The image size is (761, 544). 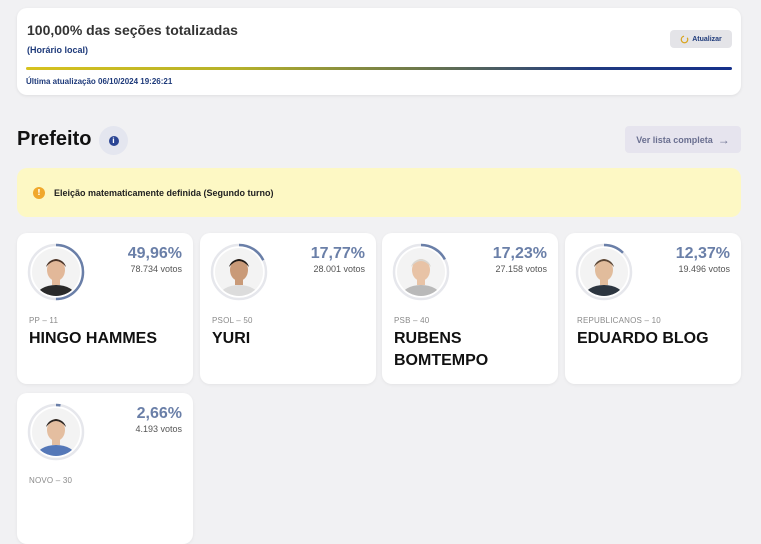 I want to click on warning-icon: !, so click(x=39, y=192).